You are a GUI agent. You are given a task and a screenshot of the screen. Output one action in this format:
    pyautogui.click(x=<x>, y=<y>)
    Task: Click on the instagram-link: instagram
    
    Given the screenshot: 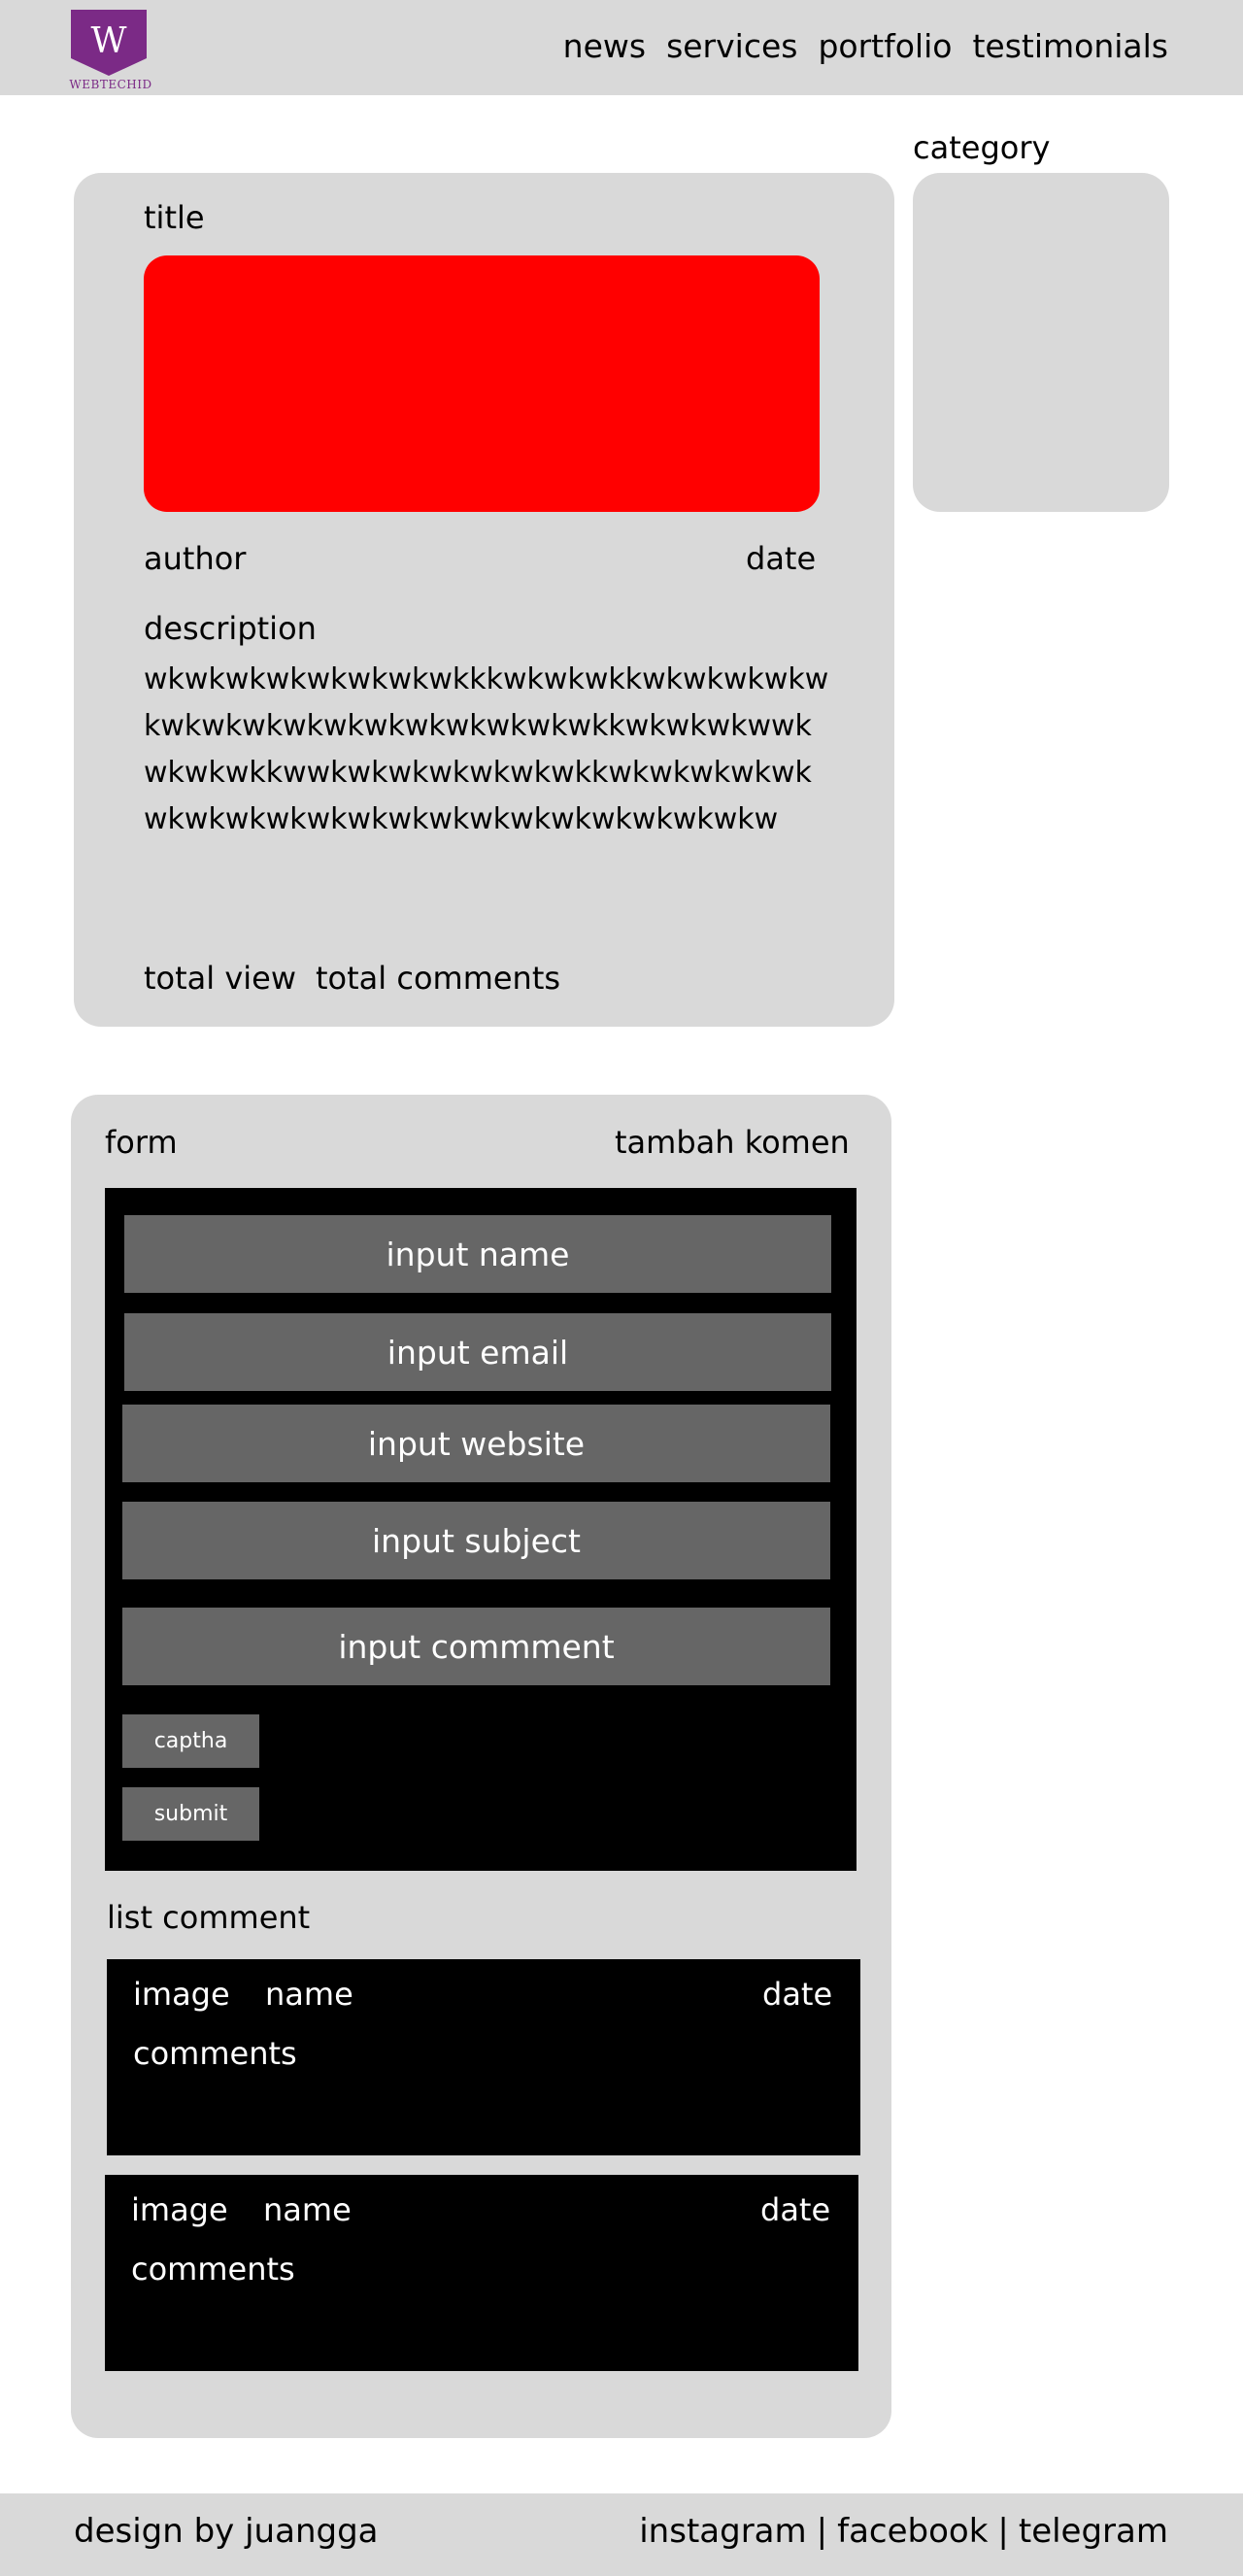 What is the action you would take?
    pyautogui.click(x=722, y=2531)
    